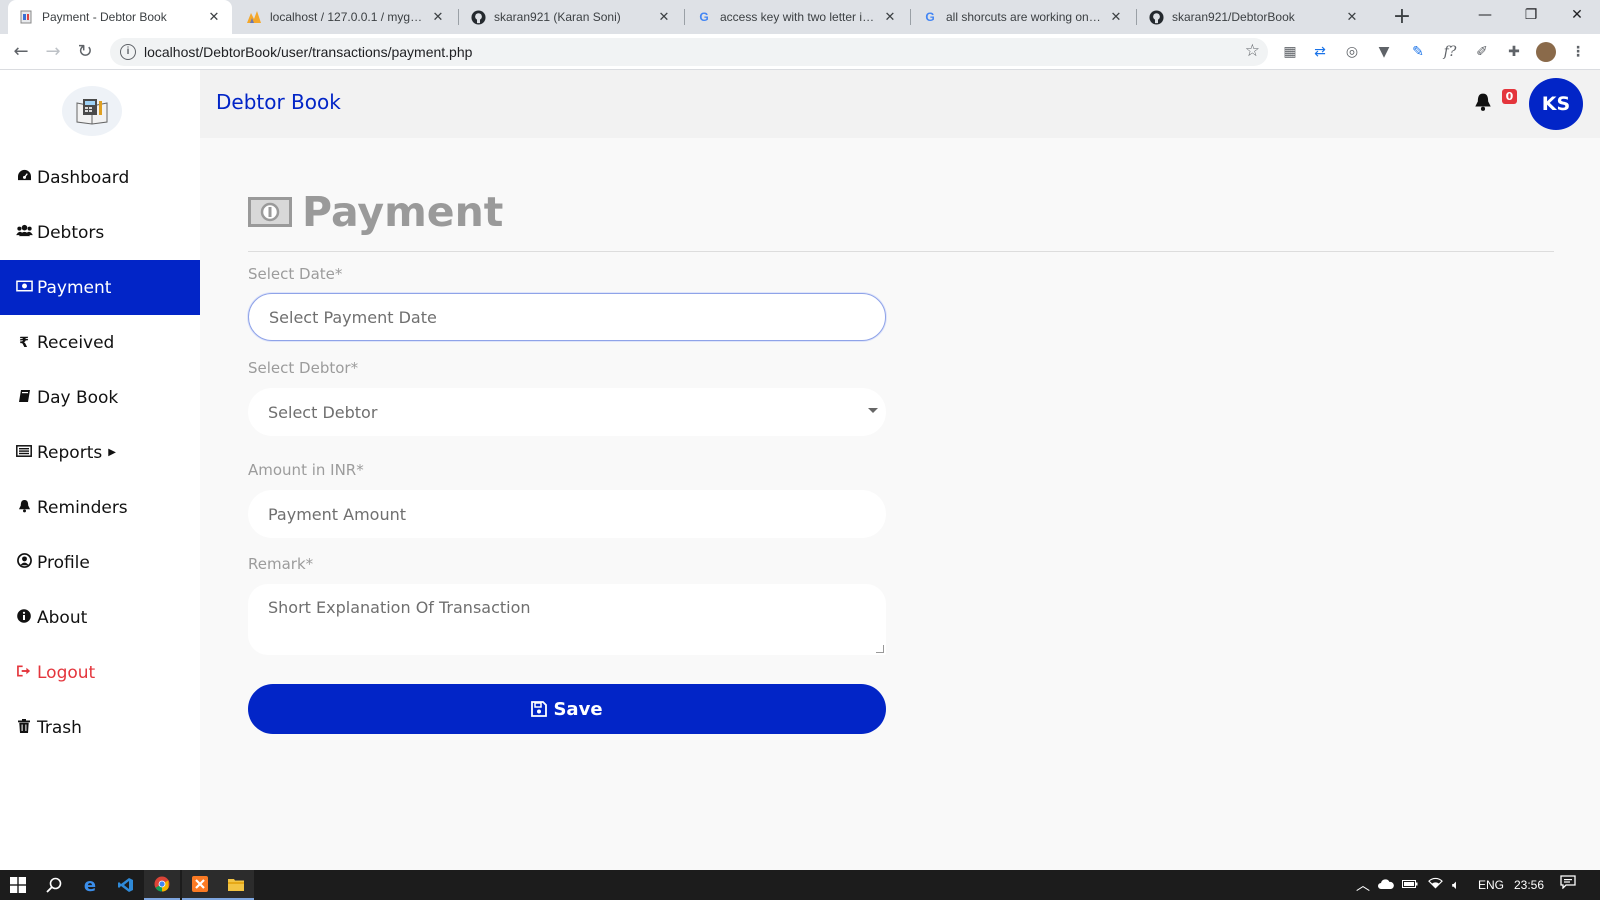 The width and height of the screenshot is (1600, 900). Describe the element at coordinates (1556, 104) in the screenshot. I see `avatar: KS` at that location.